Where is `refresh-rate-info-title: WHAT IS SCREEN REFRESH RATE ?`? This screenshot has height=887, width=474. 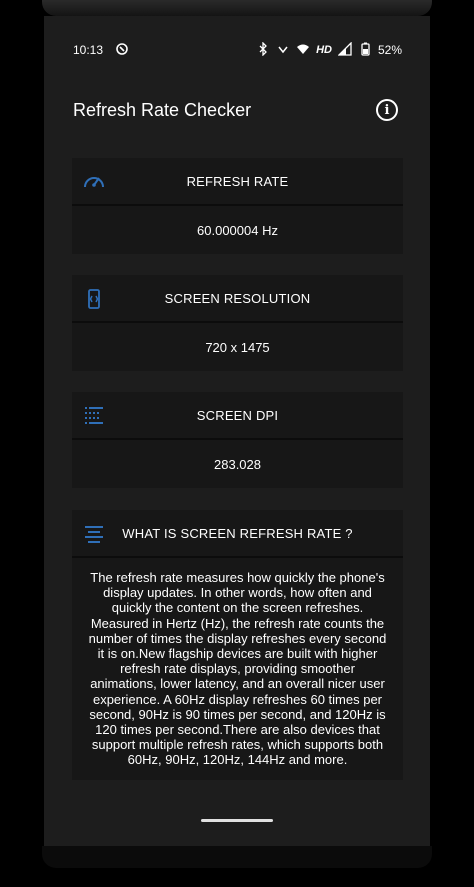
refresh-rate-info-title: WHAT IS SCREEN REFRESH RATE ? is located at coordinates (237, 533).